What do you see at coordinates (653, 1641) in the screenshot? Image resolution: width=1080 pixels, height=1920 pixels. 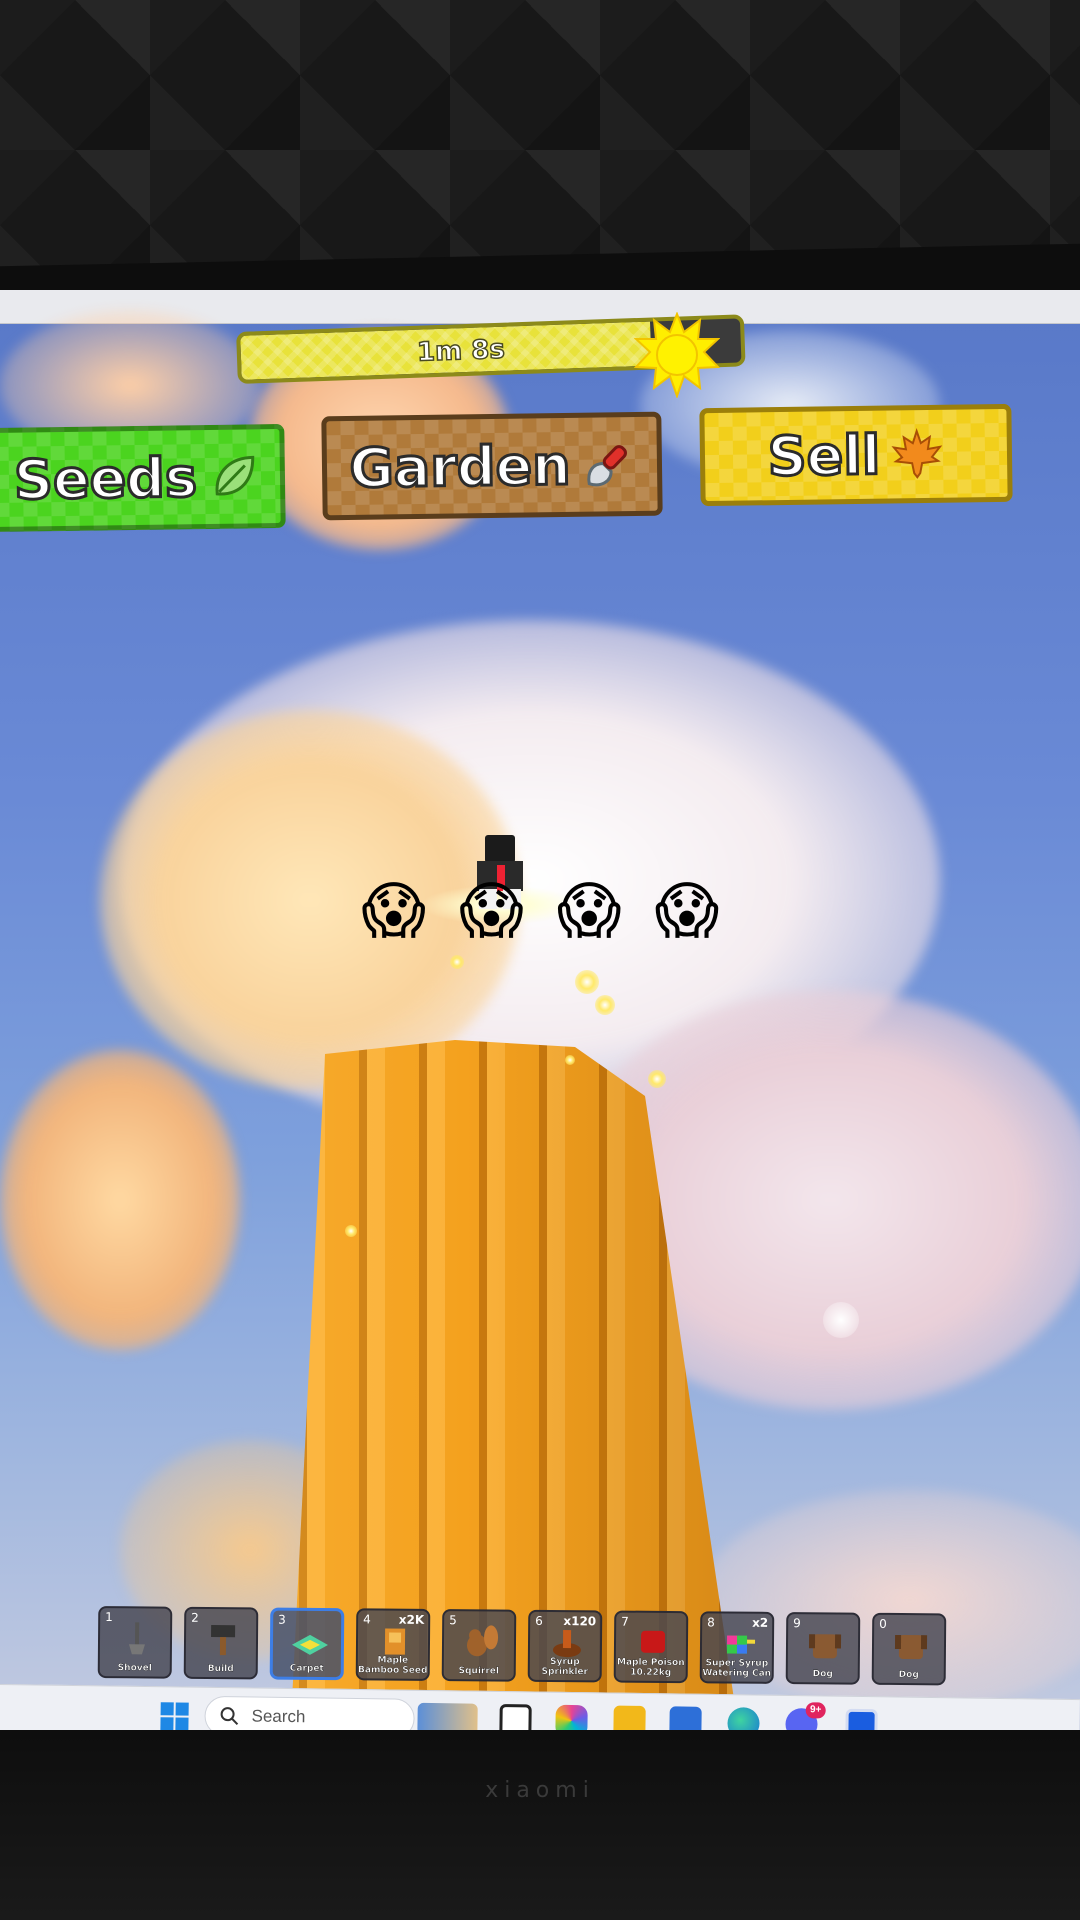 I see `poison-icon` at bounding box center [653, 1641].